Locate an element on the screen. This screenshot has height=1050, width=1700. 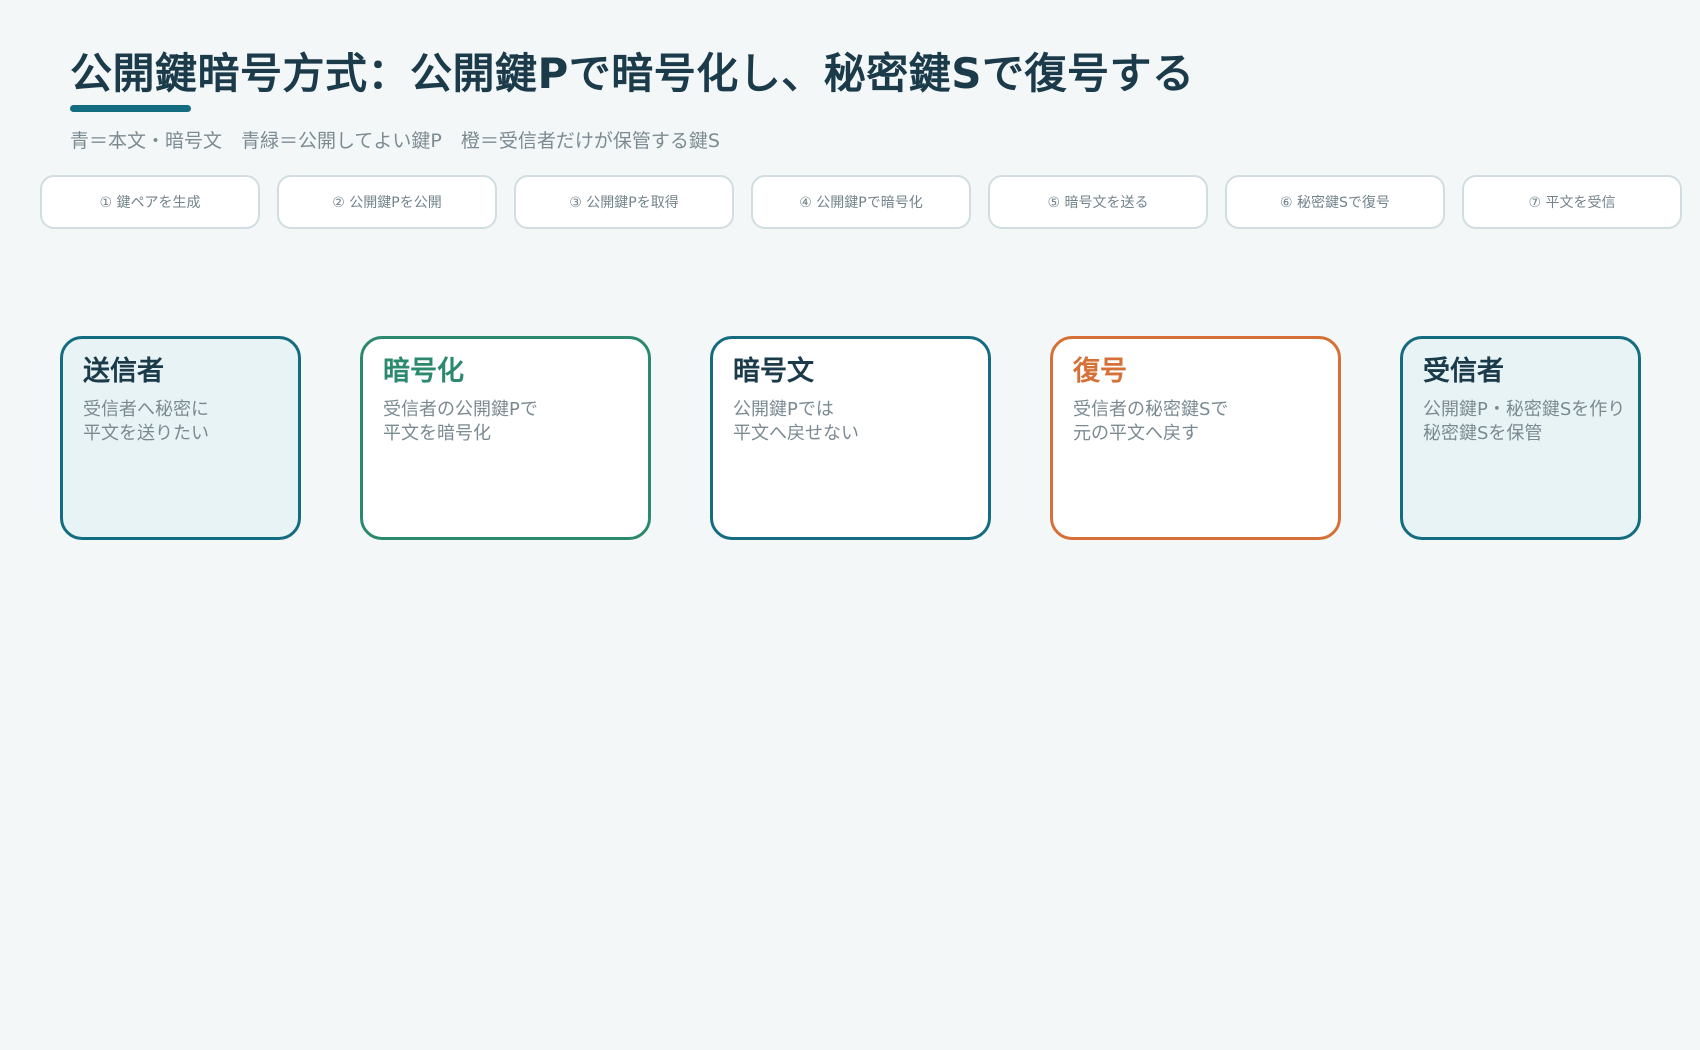
sender-node: 送信者 受信者へ秘密に 平文を送りたい is located at coordinates (180, 438).